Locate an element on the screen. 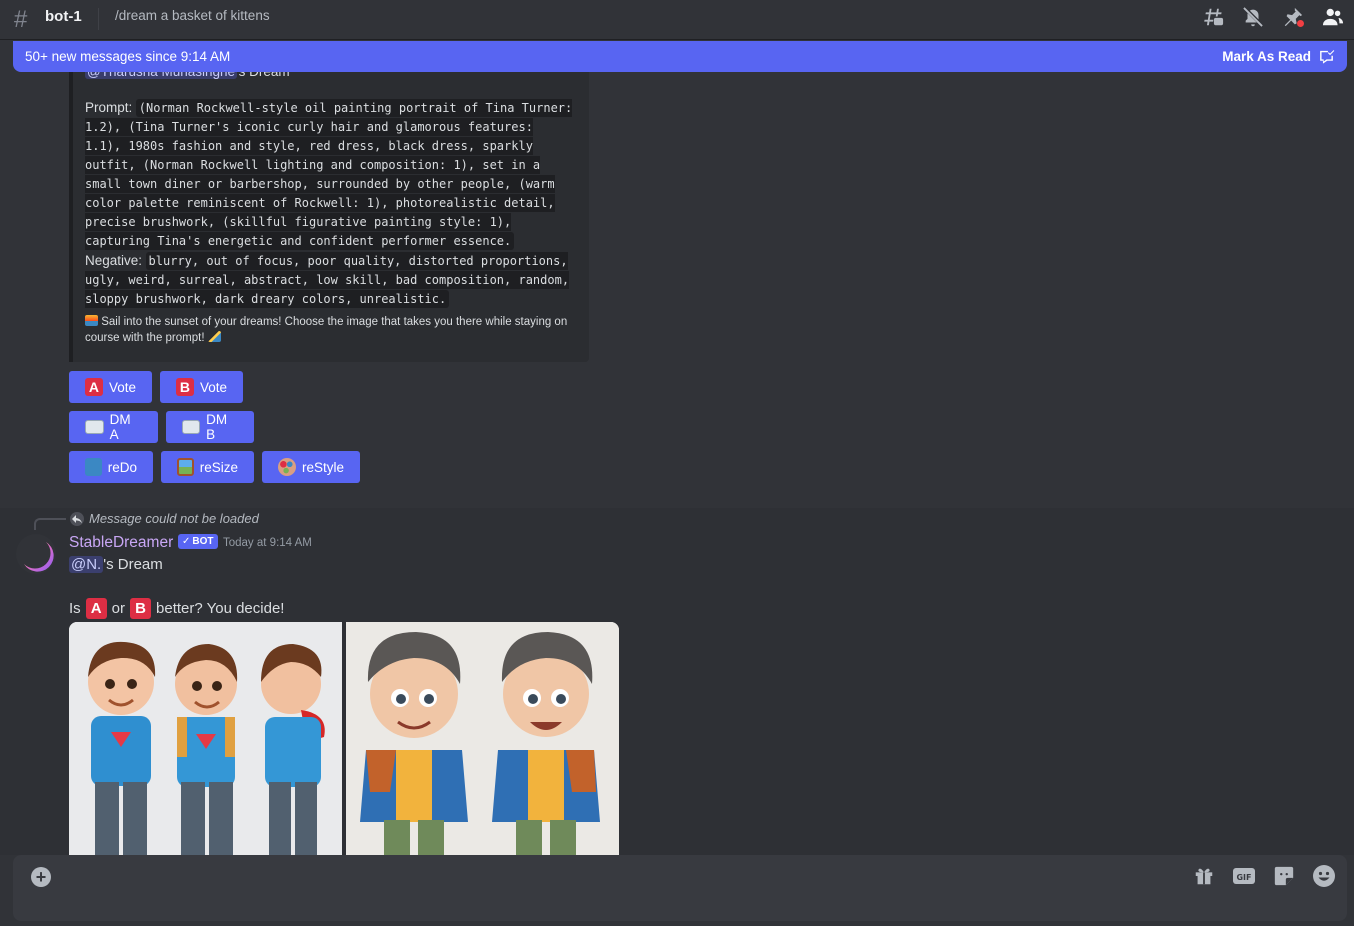  sticker-icon is located at coordinates (1284, 876).